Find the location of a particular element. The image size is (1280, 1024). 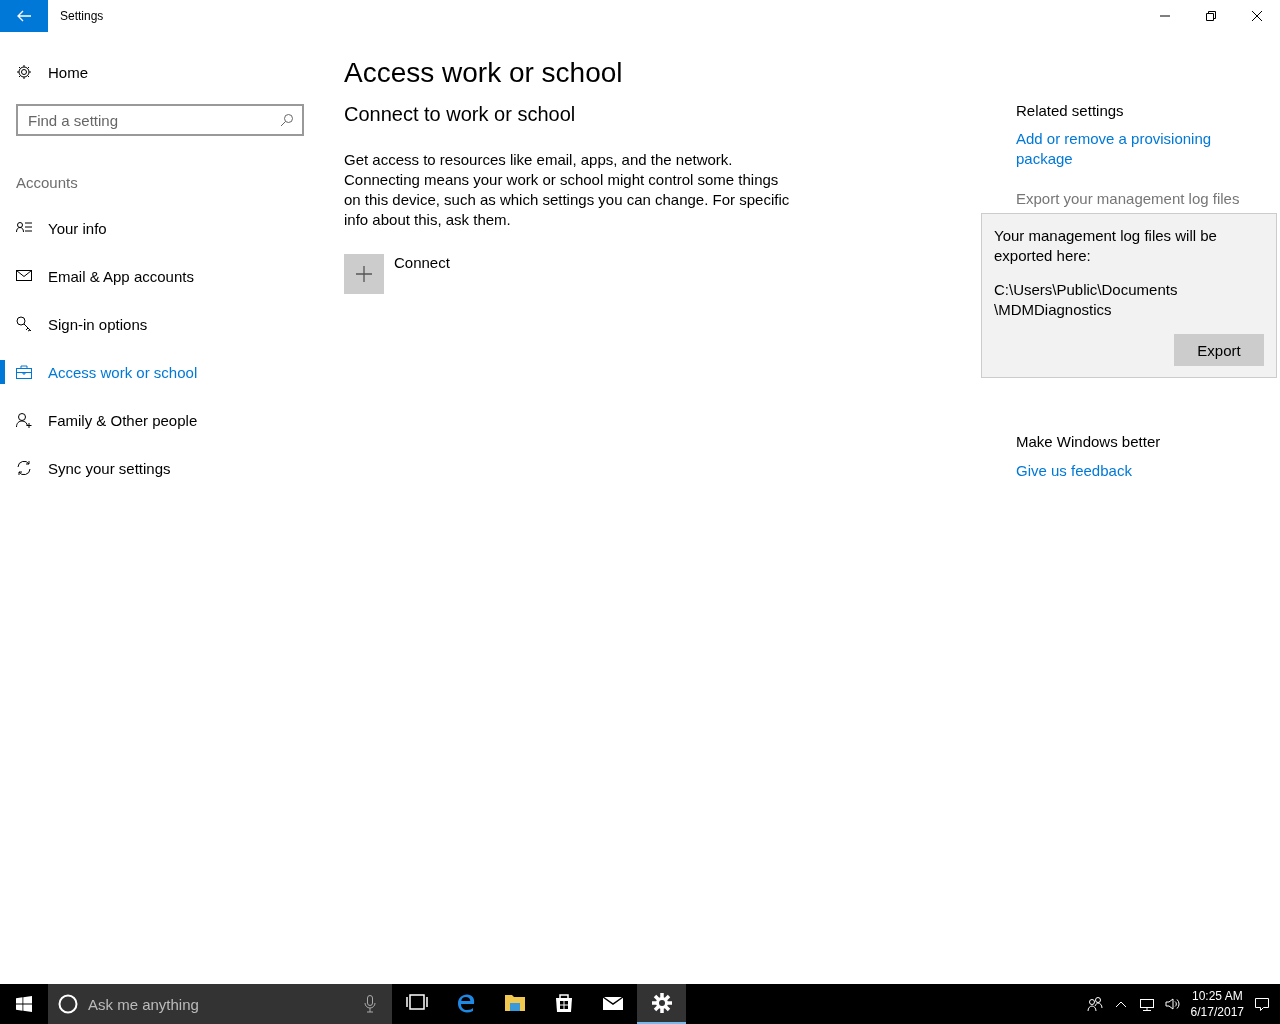

close-icon is located at coordinates (1257, 16).